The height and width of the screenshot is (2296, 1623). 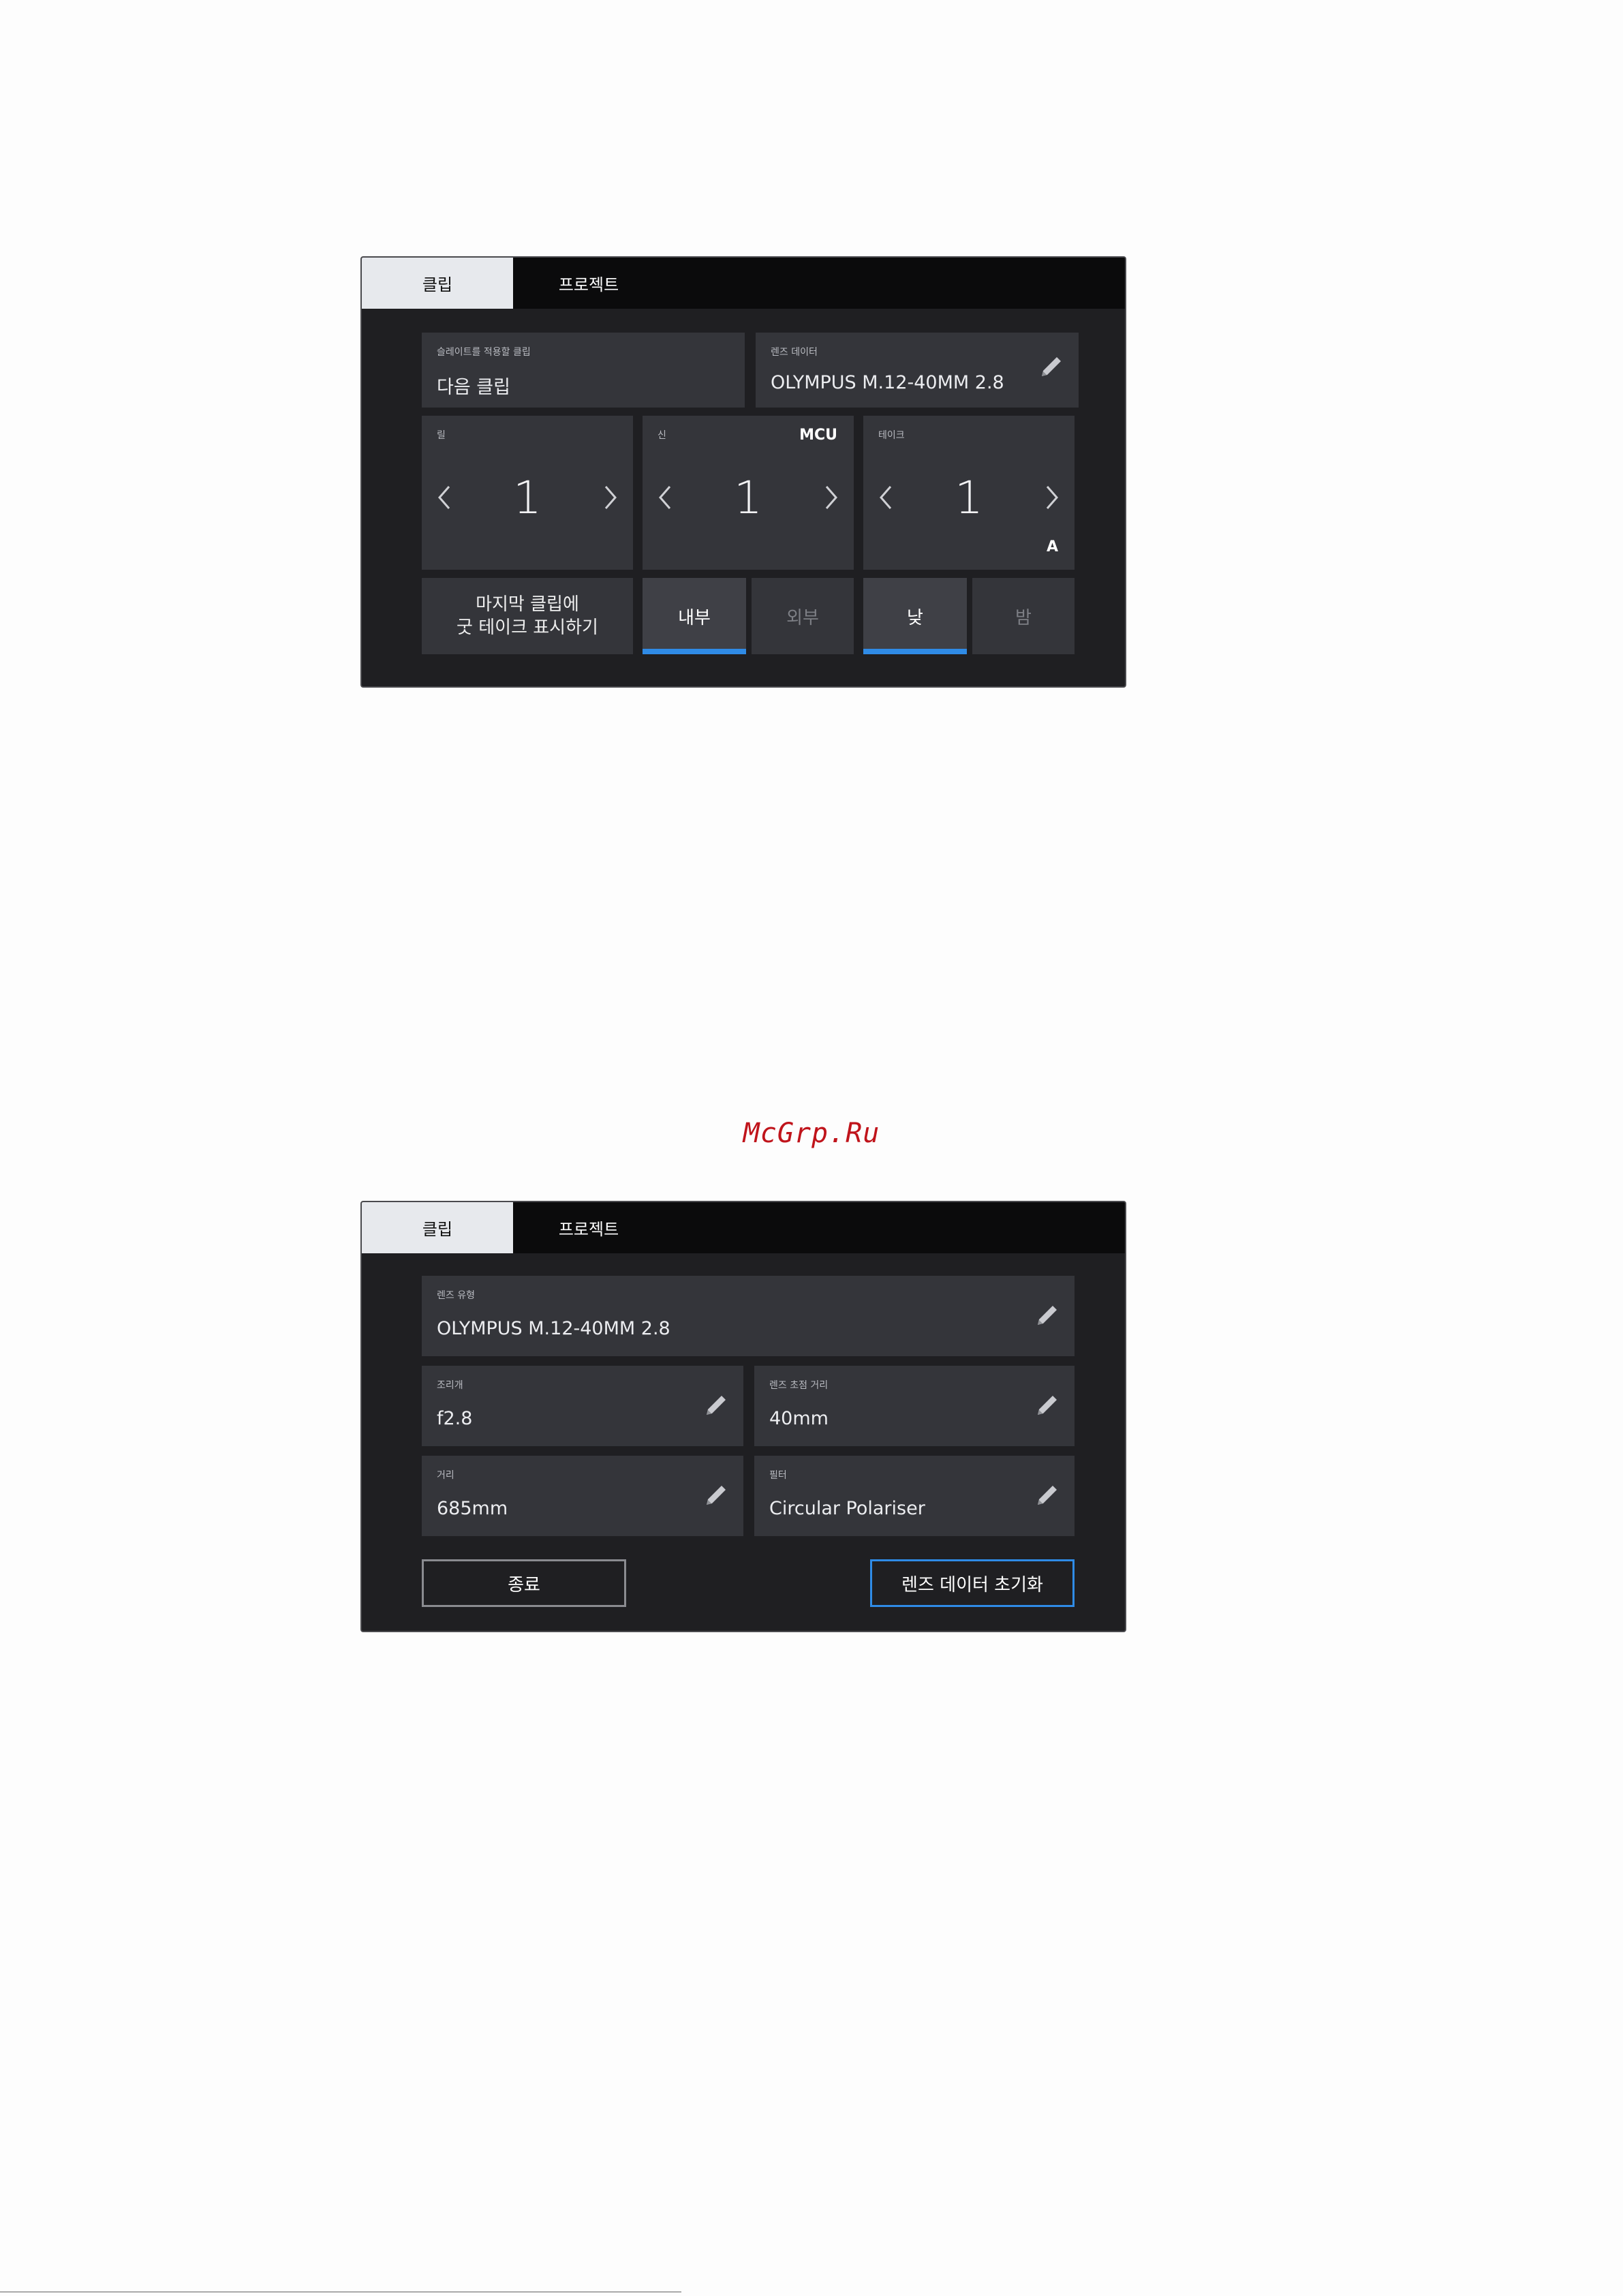 What do you see at coordinates (484, 353) in the screenshot?
I see `slate-target-label: 슬레이트를 적용할 클립` at bounding box center [484, 353].